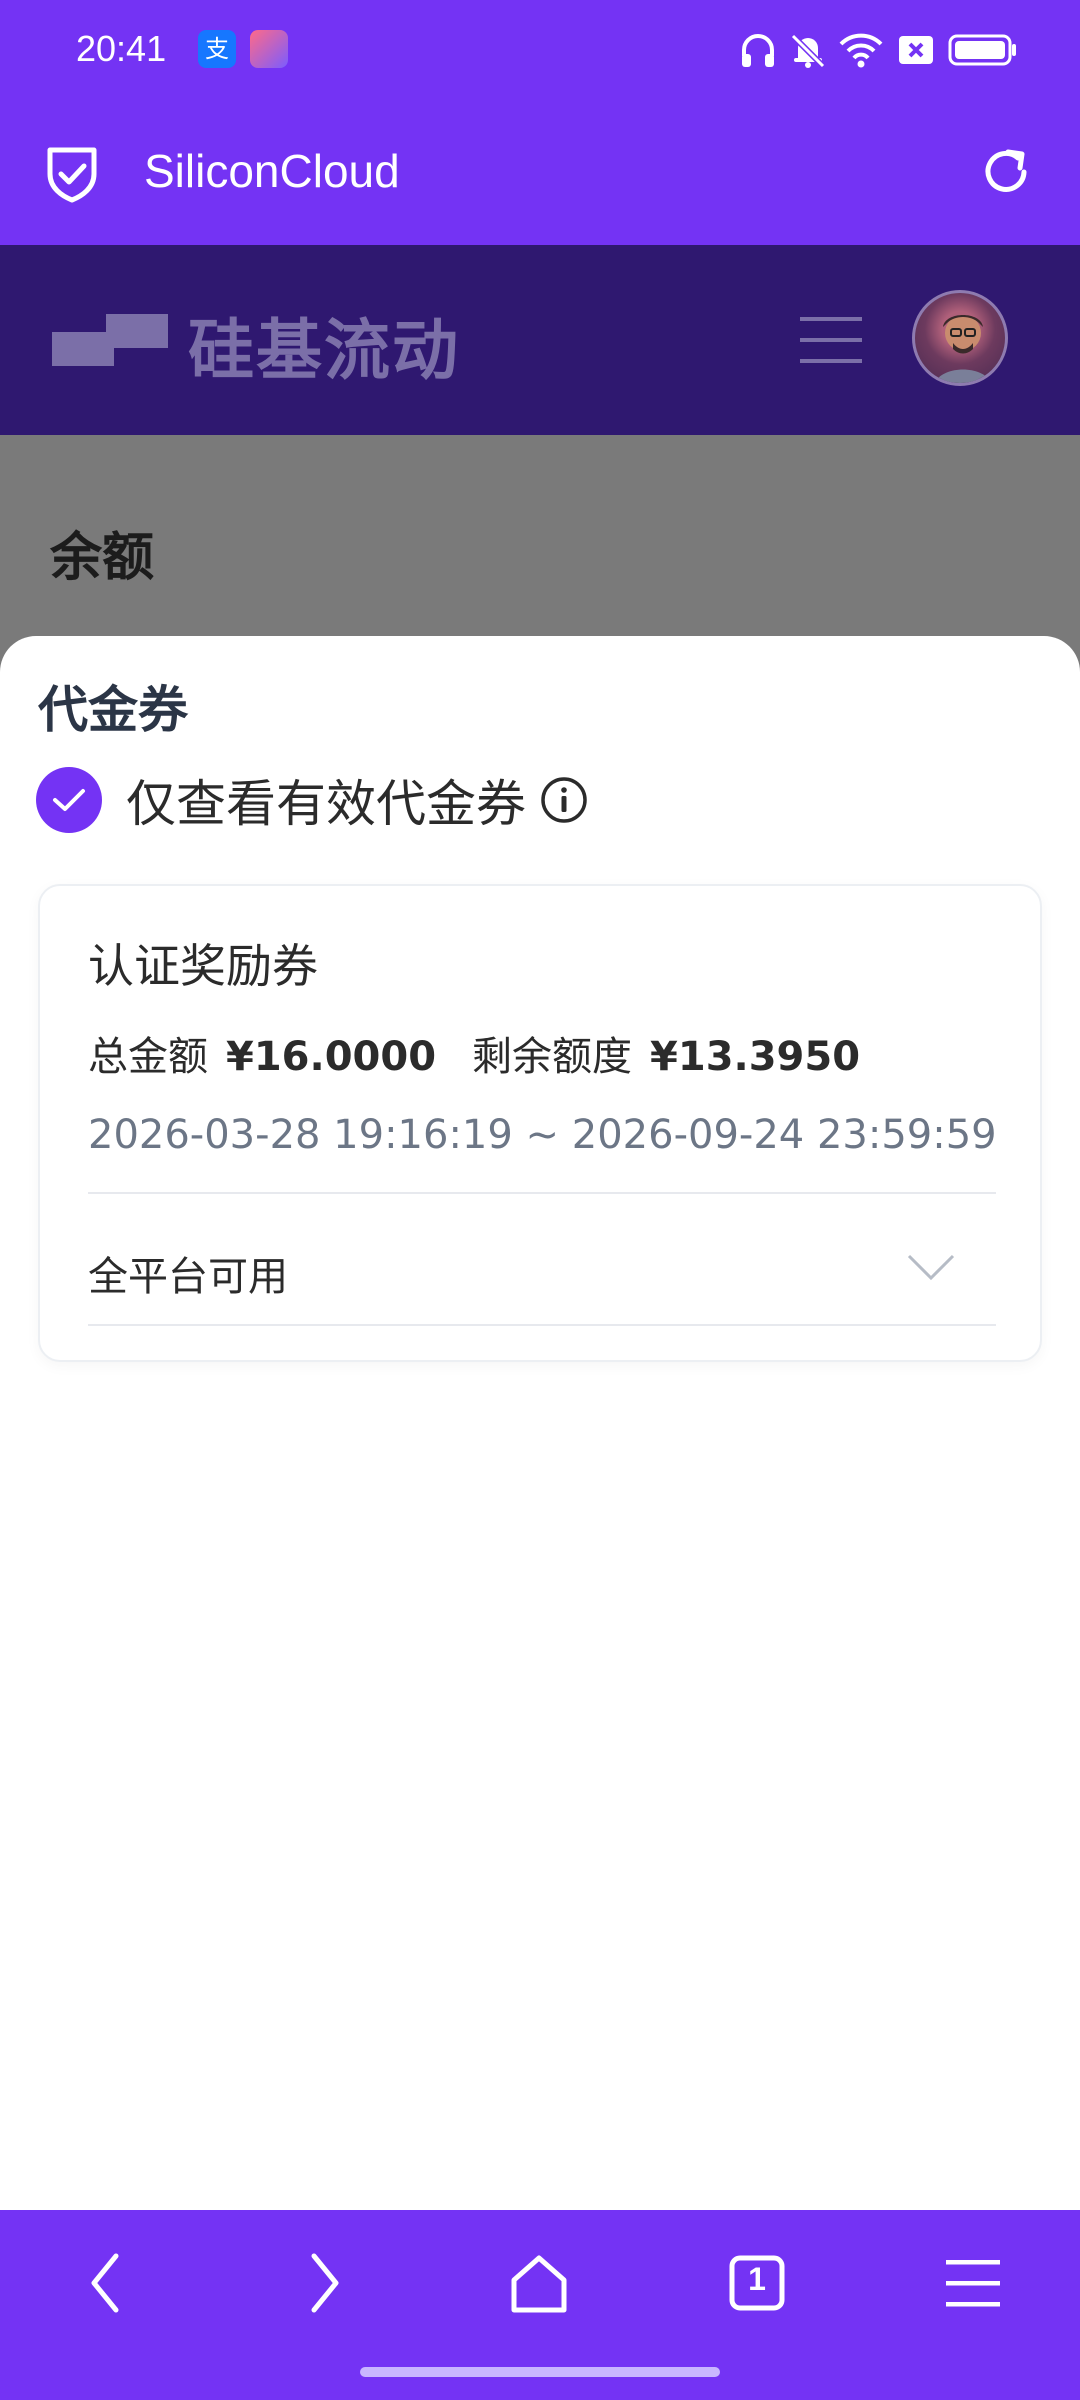 Image resolution: width=1080 pixels, height=2400 pixels. Describe the element at coordinates (542, 1325) in the screenshot. I see `card-divider-bottom` at that location.